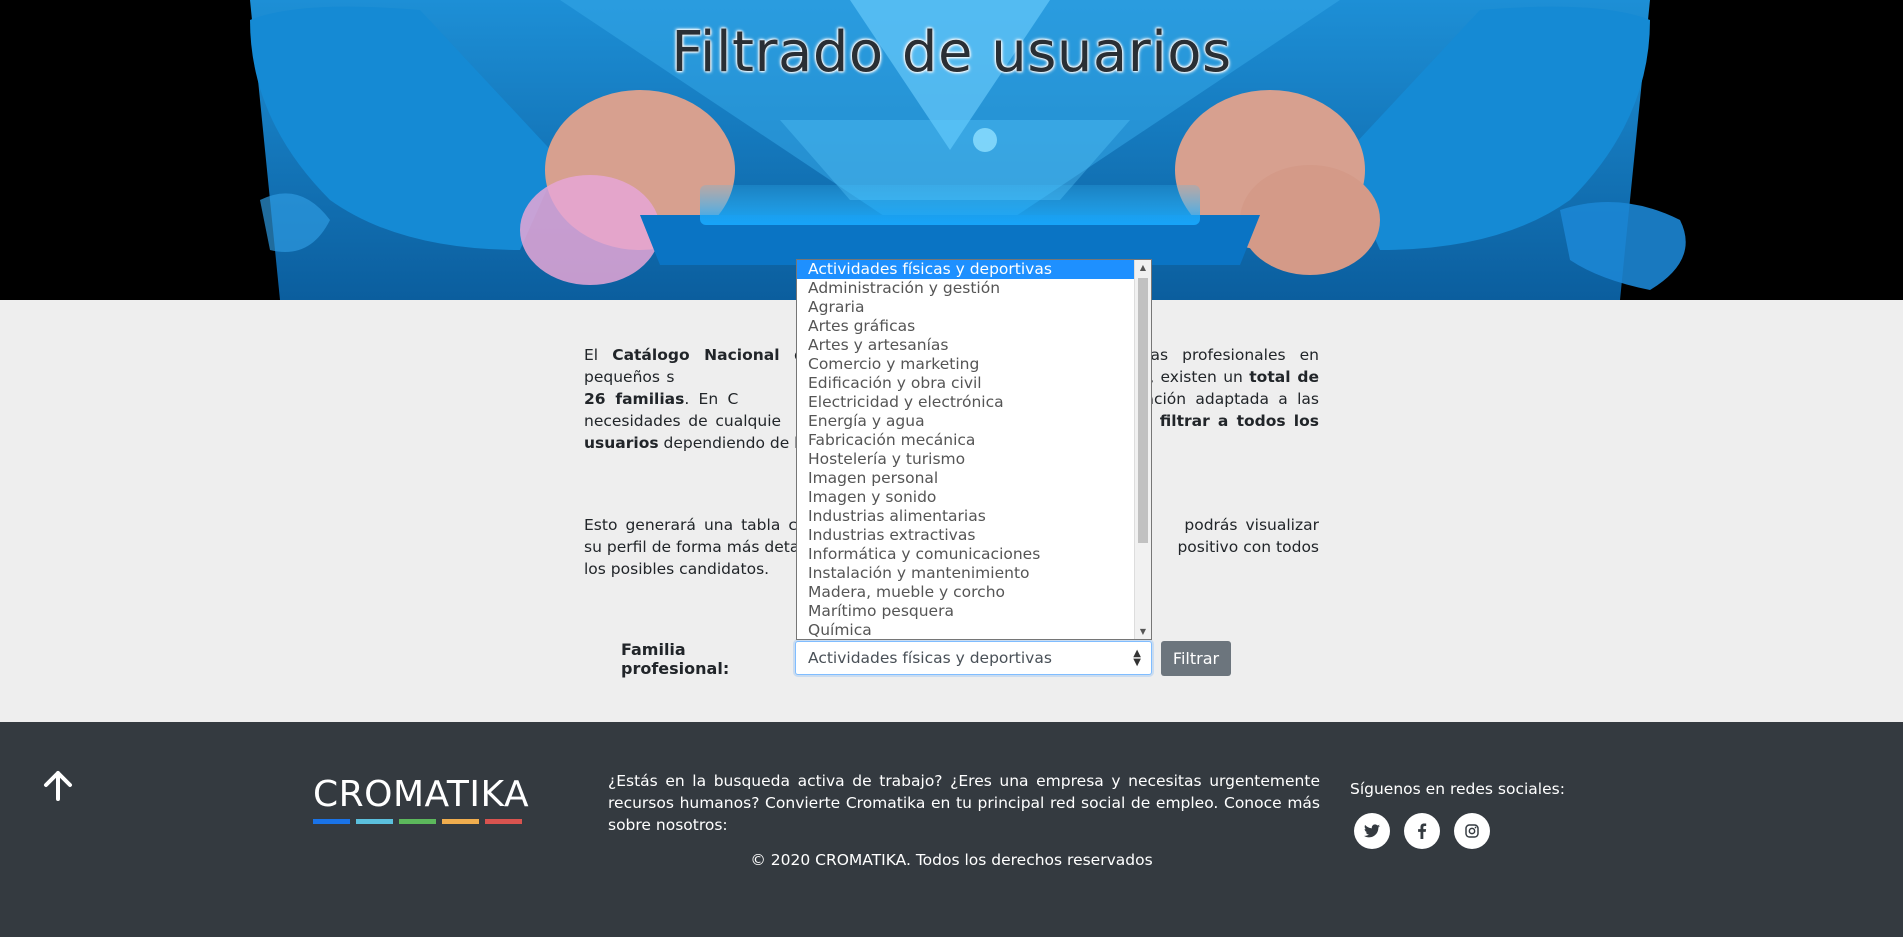 Image resolution: width=1903 pixels, height=937 pixels. I want to click on dropdown-option: Artes y artesanías, so click(974, 345).